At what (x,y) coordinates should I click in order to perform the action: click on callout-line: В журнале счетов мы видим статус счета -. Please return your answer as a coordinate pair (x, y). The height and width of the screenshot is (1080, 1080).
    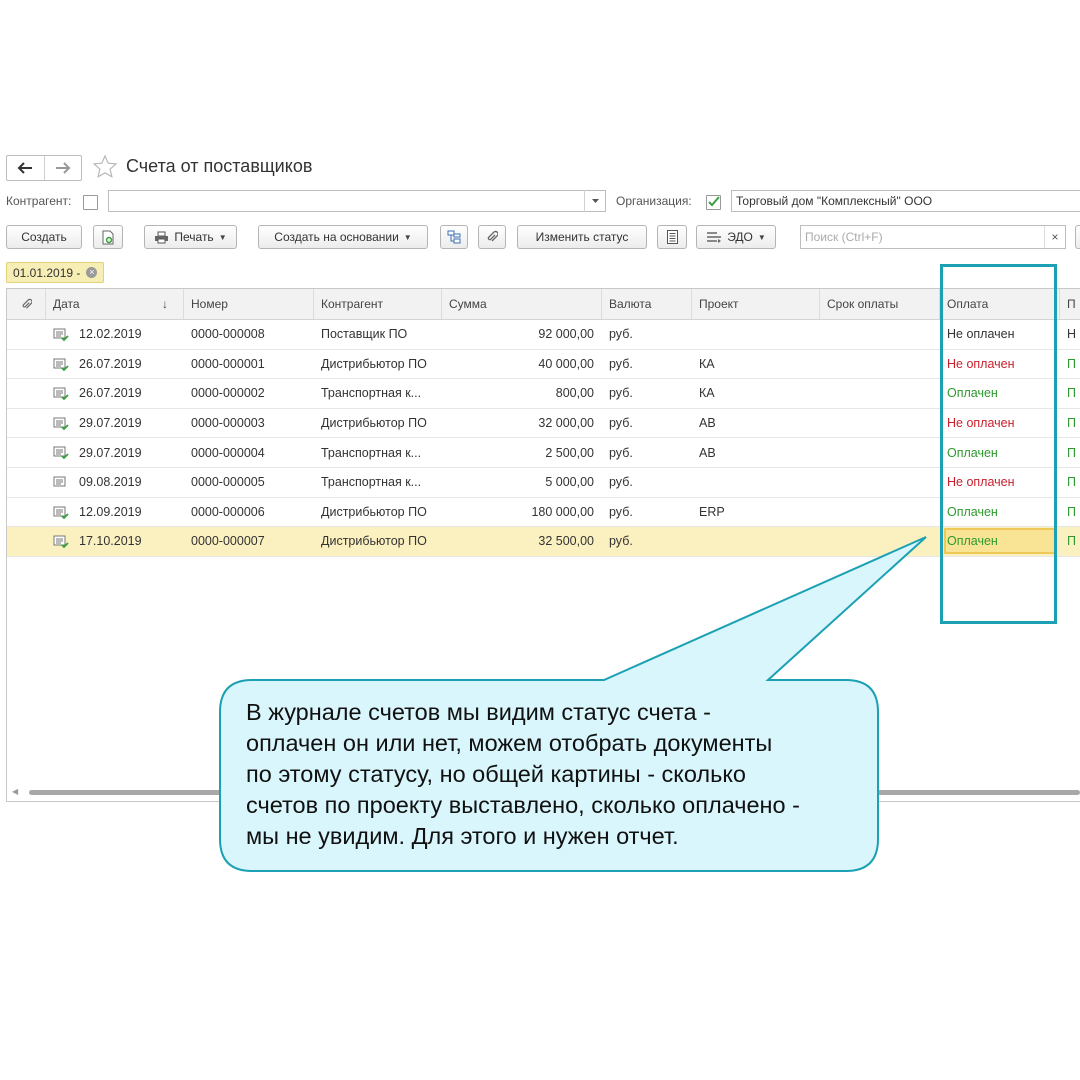
    Looking at the image, I should click on (478, 712).